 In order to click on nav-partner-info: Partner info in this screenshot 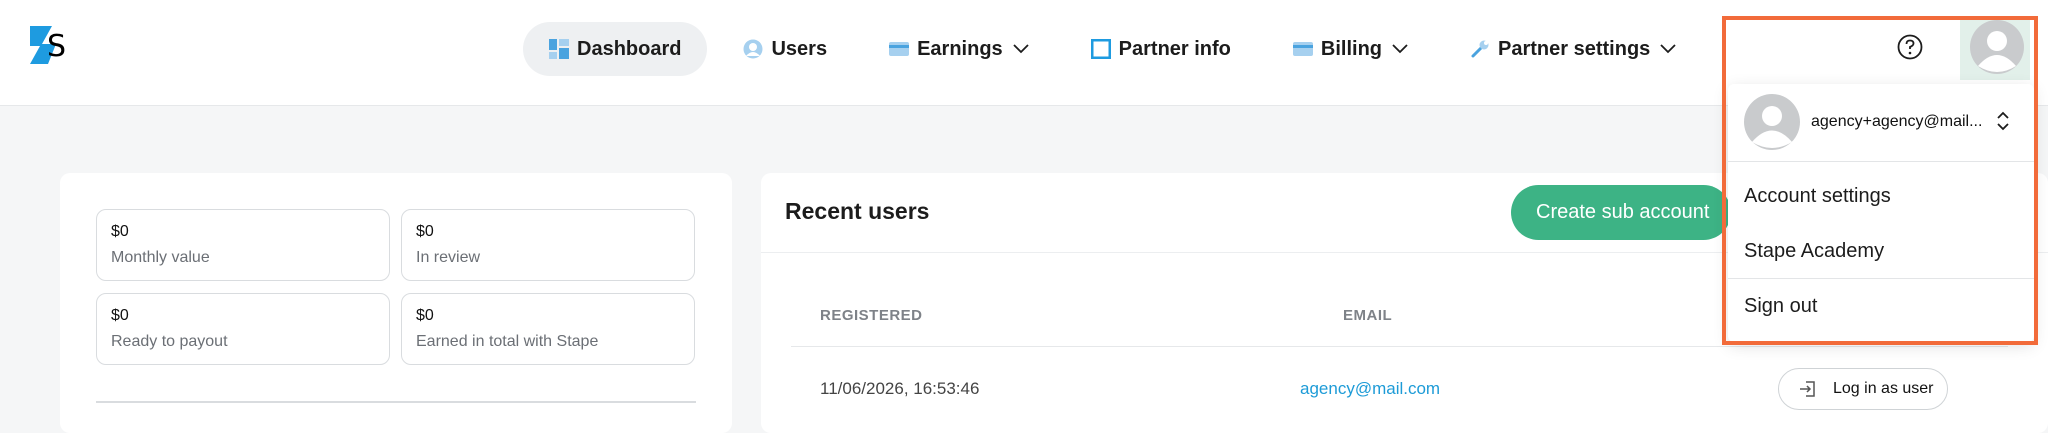, I will do `click(1161, 49)`.